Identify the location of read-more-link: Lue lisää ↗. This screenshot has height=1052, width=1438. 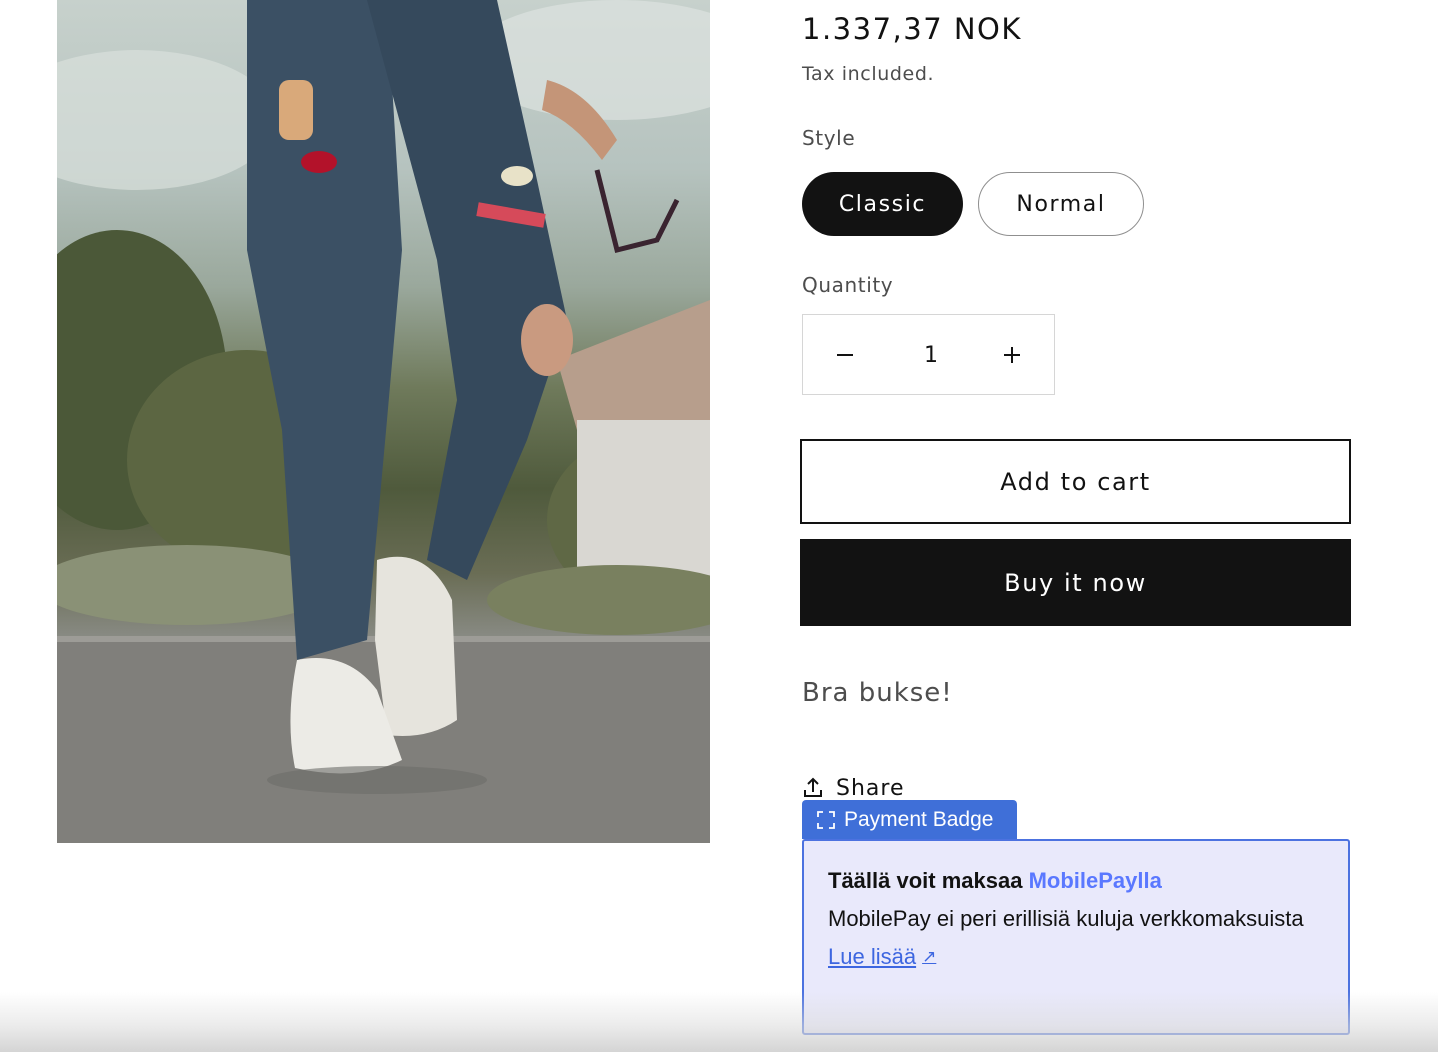
(882, 957).